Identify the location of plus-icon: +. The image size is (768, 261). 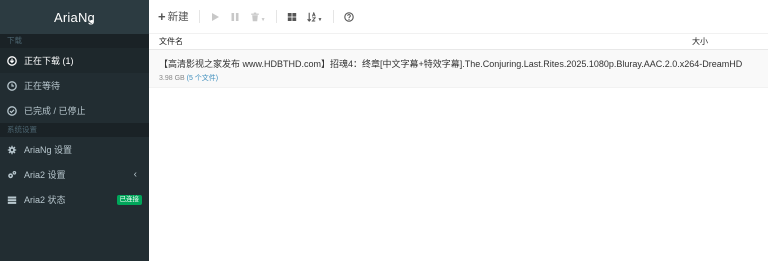
(162, 16).